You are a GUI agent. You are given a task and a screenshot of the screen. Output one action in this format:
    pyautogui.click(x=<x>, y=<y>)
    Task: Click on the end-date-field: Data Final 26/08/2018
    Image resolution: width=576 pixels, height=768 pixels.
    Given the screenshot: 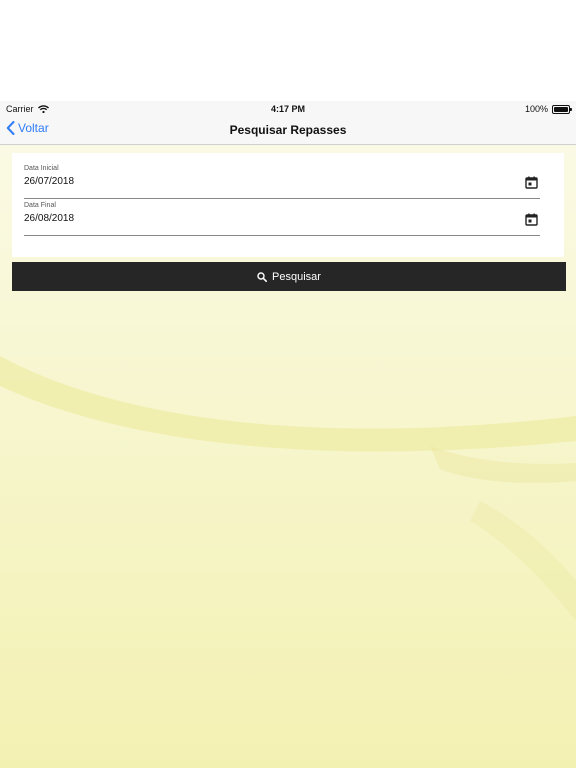 What is the action you would take?
    pyautogui.click(x=288, y=219)
    